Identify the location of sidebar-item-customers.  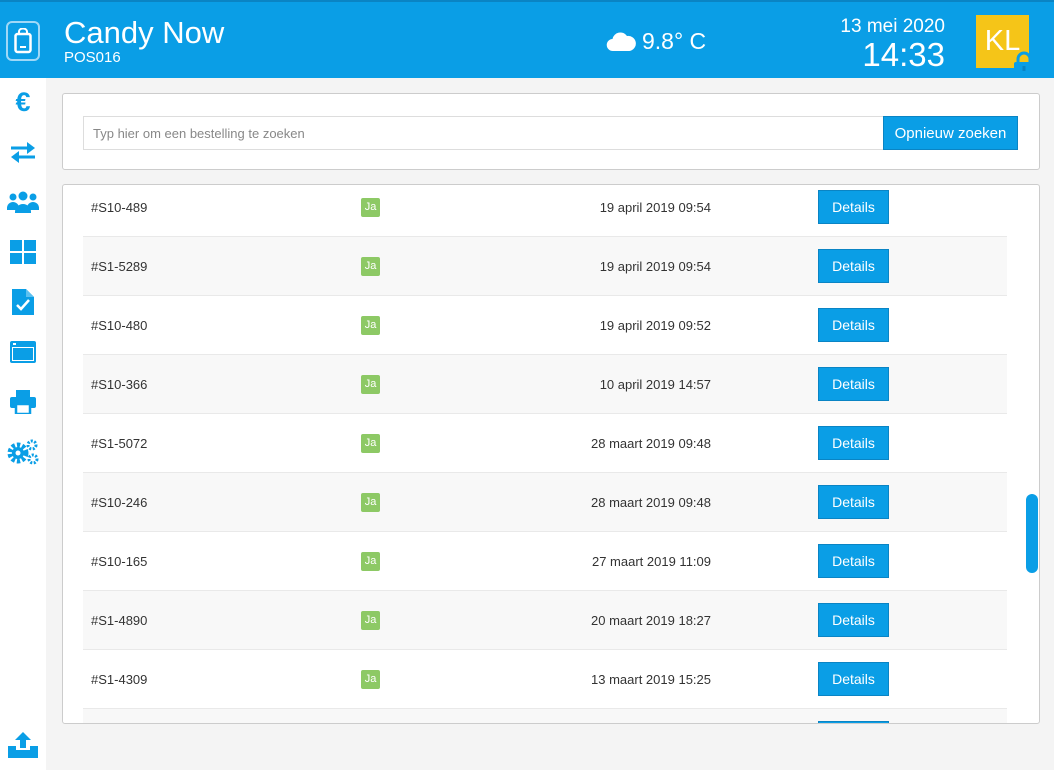
(23, 202).